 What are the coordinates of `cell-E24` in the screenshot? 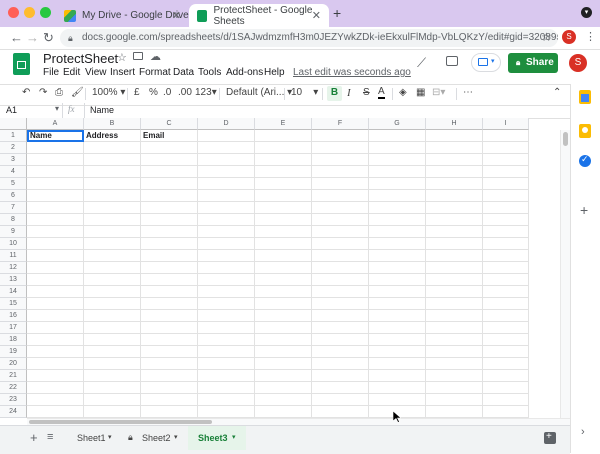 It's located at (283, 412).